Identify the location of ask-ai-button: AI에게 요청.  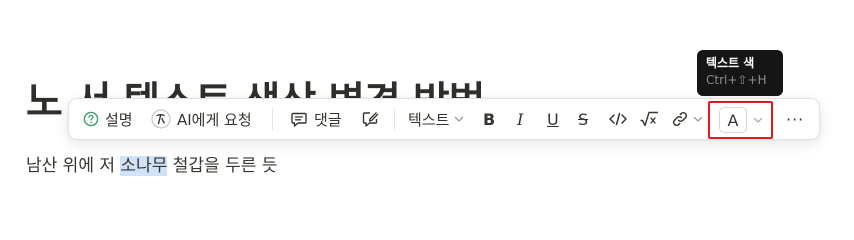
(201, 119).